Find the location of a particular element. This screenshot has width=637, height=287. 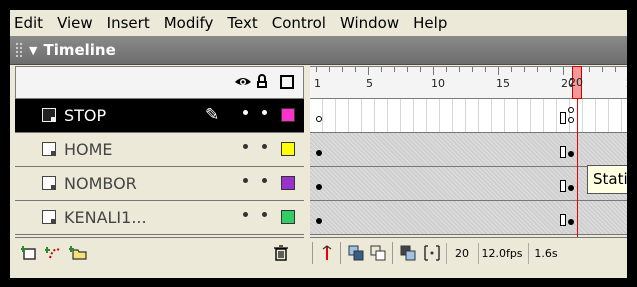

pencil-icon: ✎ is located at coordinates (212, 115).